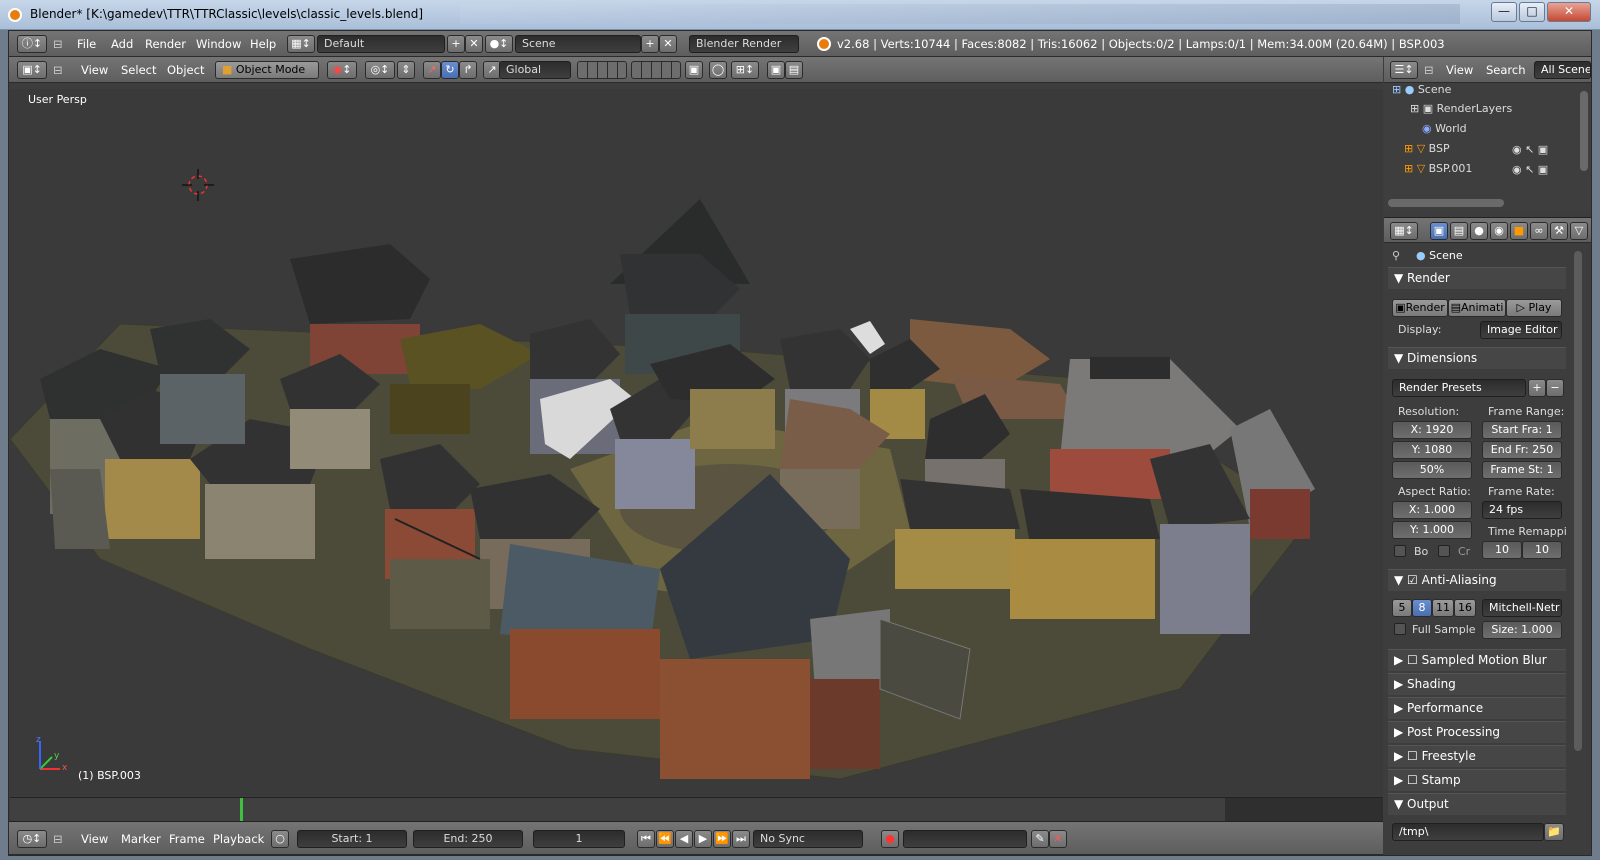 The image size is (1600, 860). Describe the element at coordinates (1534, 308) in the screenshot. I see `play-button: ▷ Play` at that location.